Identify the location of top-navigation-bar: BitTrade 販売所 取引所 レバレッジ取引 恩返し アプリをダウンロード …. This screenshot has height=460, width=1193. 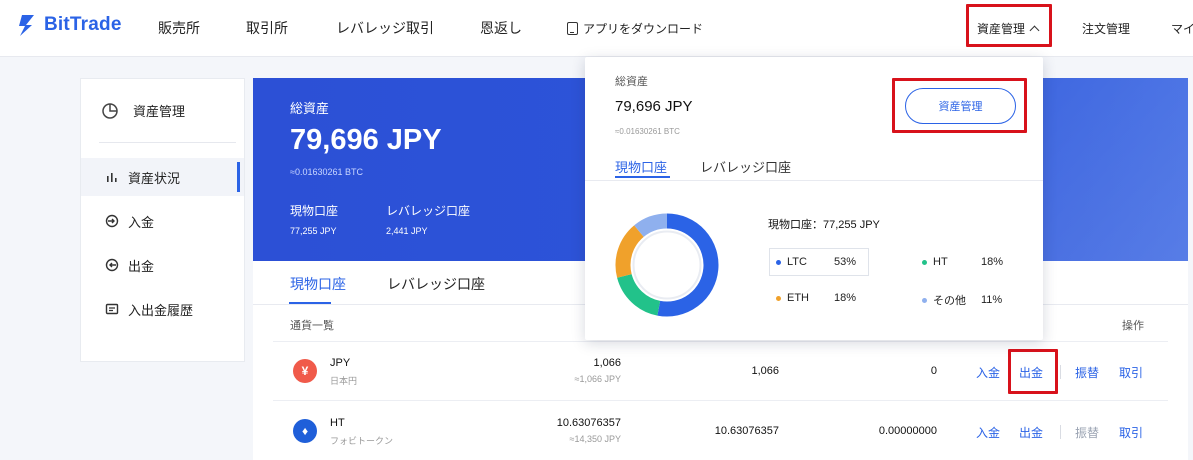
(596, 28).